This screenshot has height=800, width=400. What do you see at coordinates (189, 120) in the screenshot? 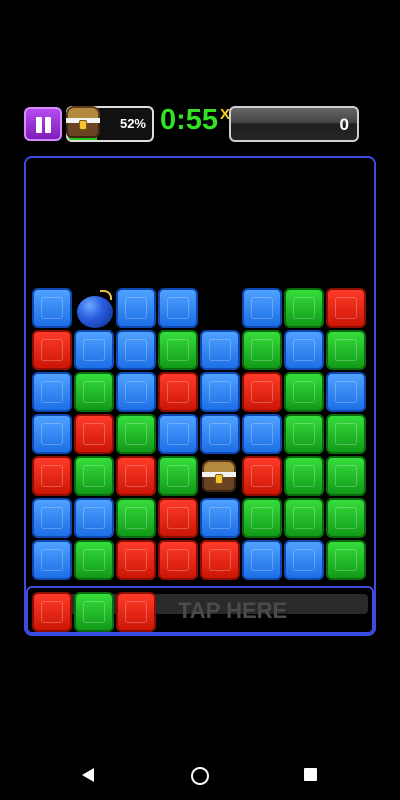
I see `timer: 0:55` at bounding box center [189, 120].